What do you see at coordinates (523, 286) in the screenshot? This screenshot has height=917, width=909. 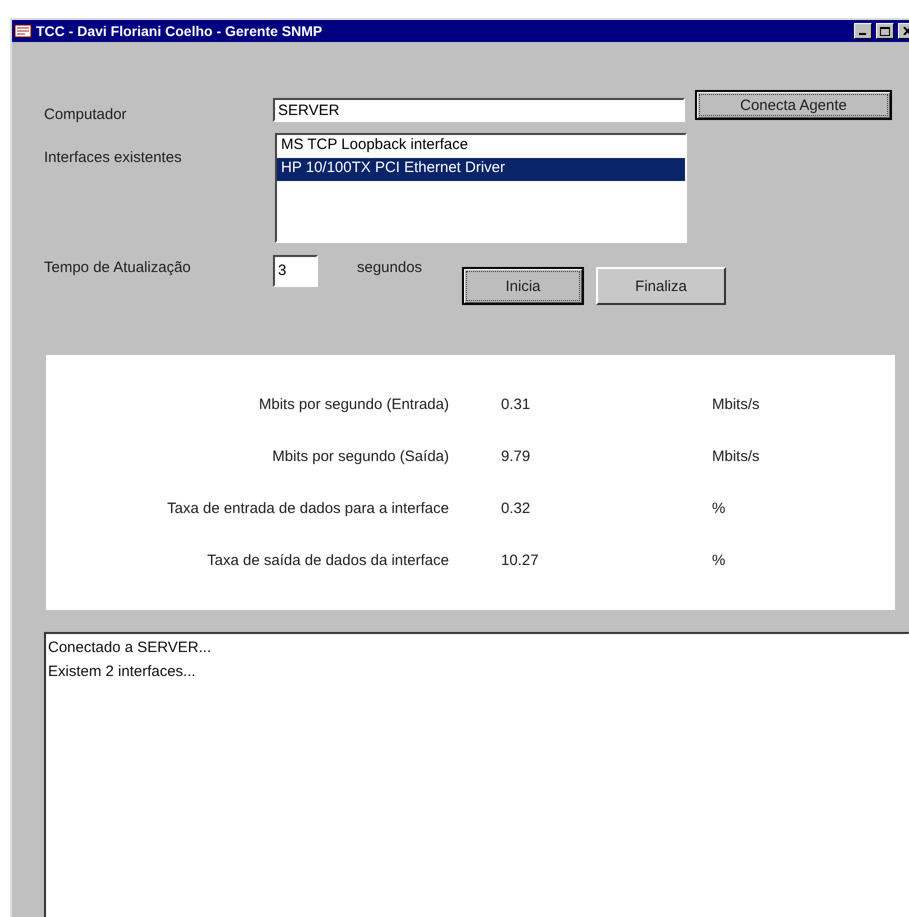 I see `action-button: Inicia` at bounding box center [523, 286].